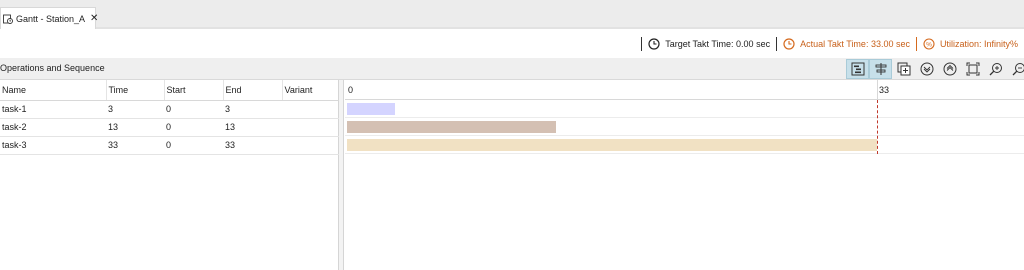  I want to click on table-row: task-1 3 0 3, so click(169, 109).